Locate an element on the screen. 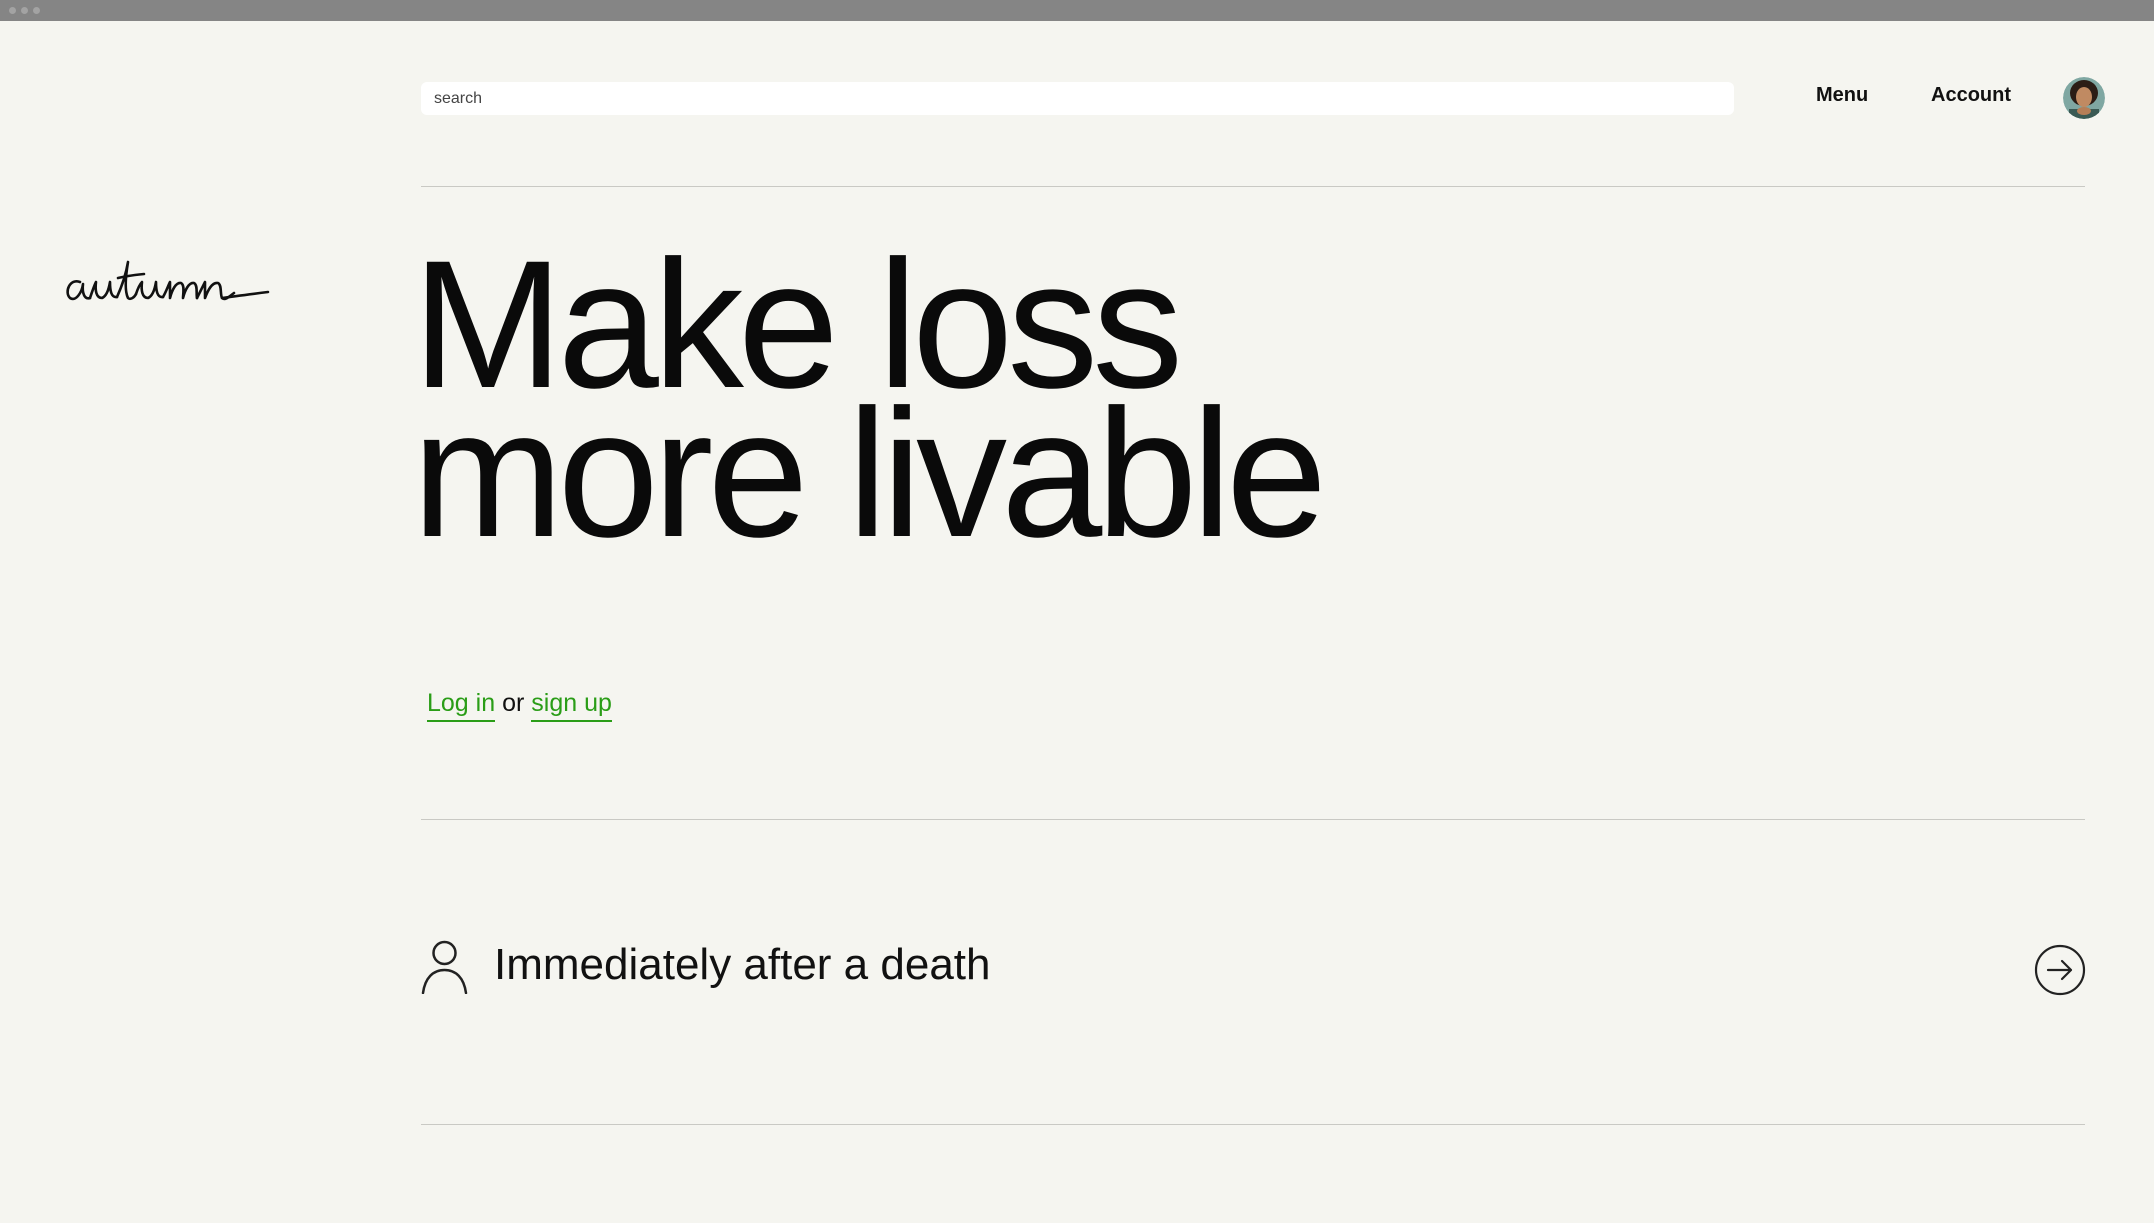  section-divider-top is located at coordinates (1253, 819).